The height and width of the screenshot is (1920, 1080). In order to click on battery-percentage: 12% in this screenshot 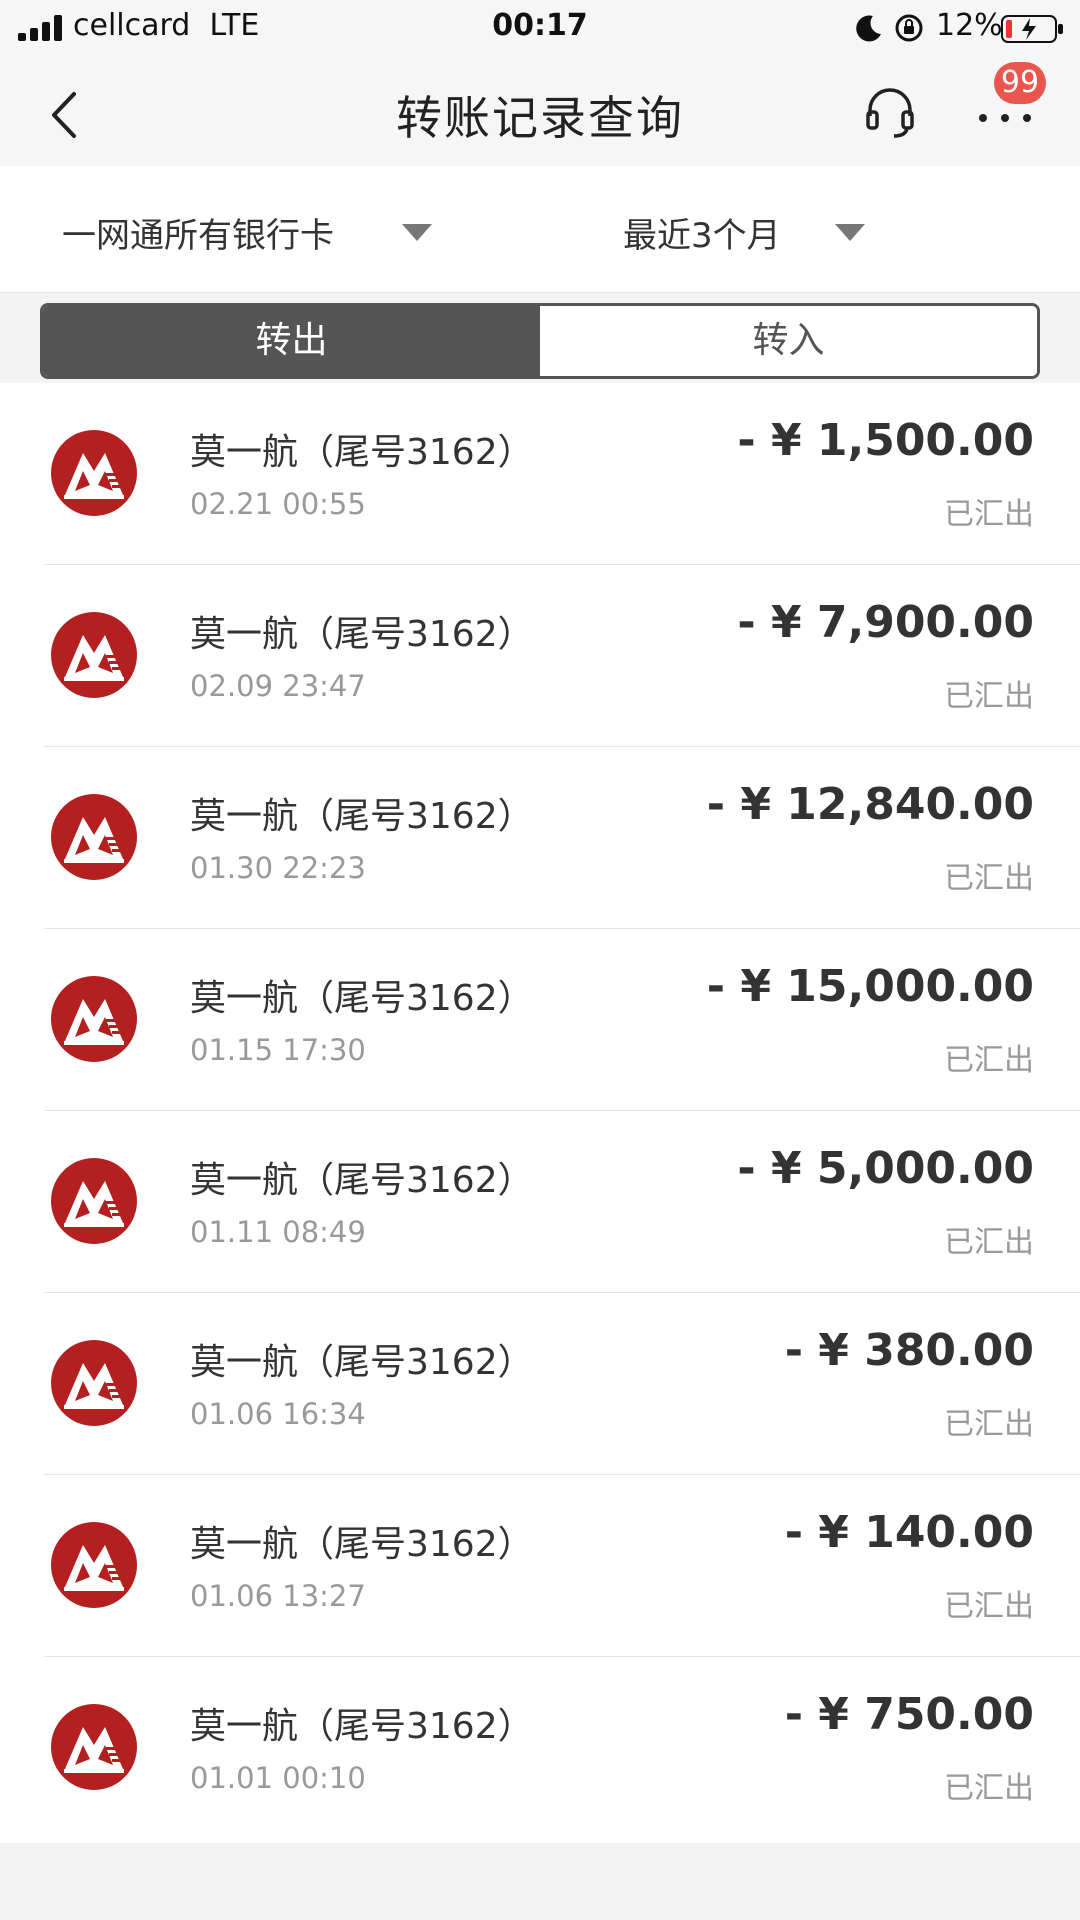, I will do `click(969, 25)`.